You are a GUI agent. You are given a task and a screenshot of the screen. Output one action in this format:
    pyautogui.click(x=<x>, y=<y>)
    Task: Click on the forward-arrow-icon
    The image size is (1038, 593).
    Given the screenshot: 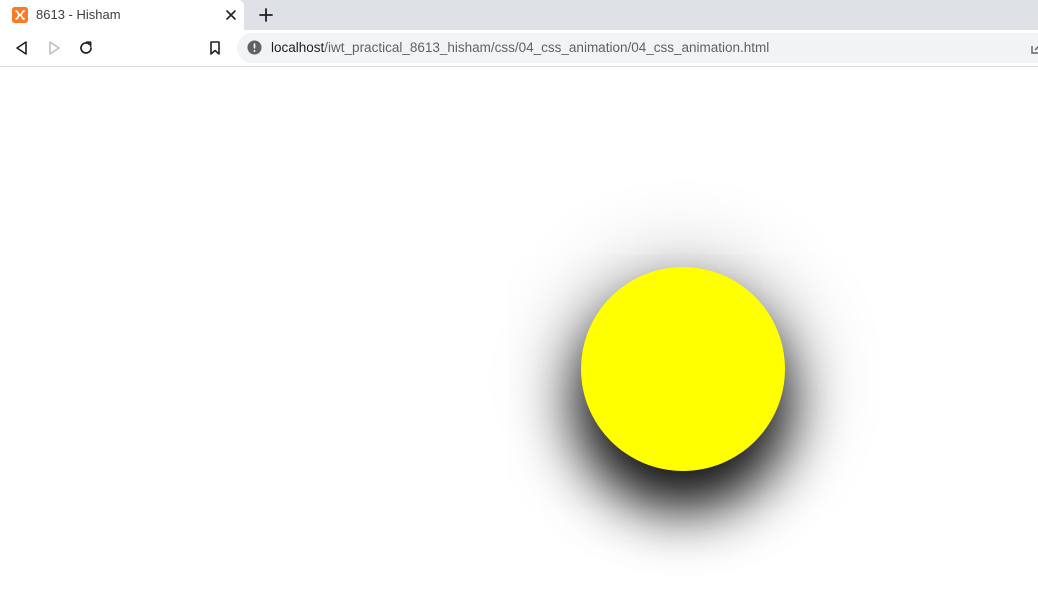 What is the action you would take?
    pyautogui.click(x=54, y=48)
    